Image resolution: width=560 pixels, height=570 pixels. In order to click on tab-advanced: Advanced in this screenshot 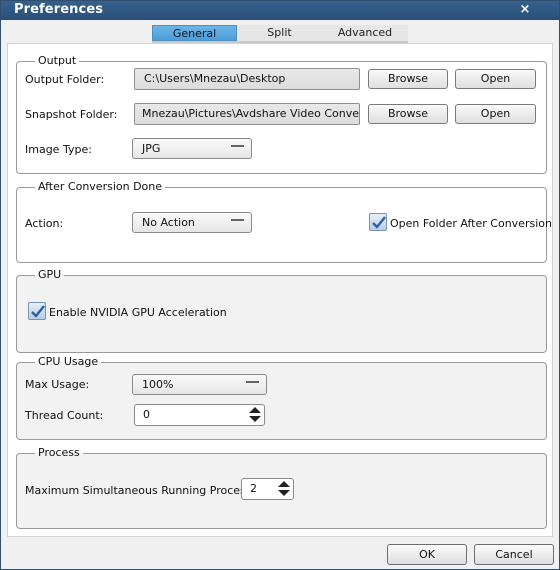, I will do `click(365, 33)`.